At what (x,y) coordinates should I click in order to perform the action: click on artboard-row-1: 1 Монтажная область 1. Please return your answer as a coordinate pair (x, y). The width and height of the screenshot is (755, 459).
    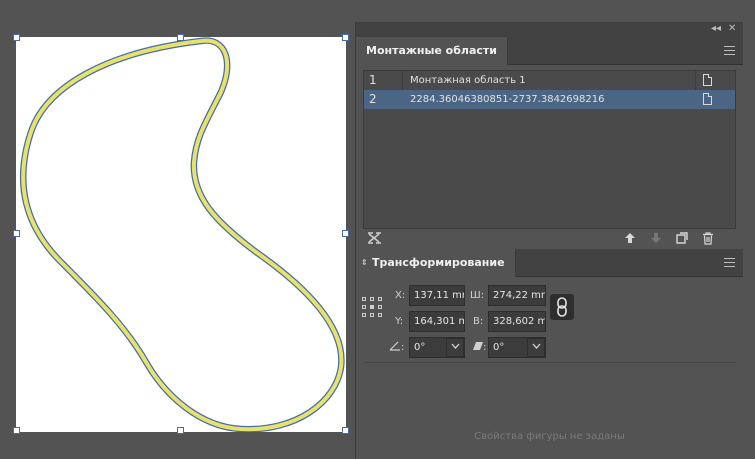
    Looking at the image, I should click on (549, 80).